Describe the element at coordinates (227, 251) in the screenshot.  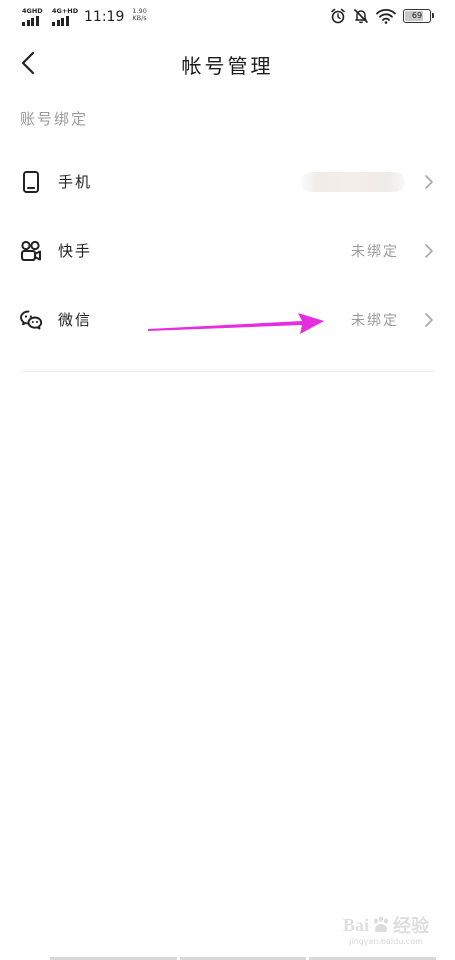
I see `binding-row-kuaishou: 快手 未绑定` at that location.